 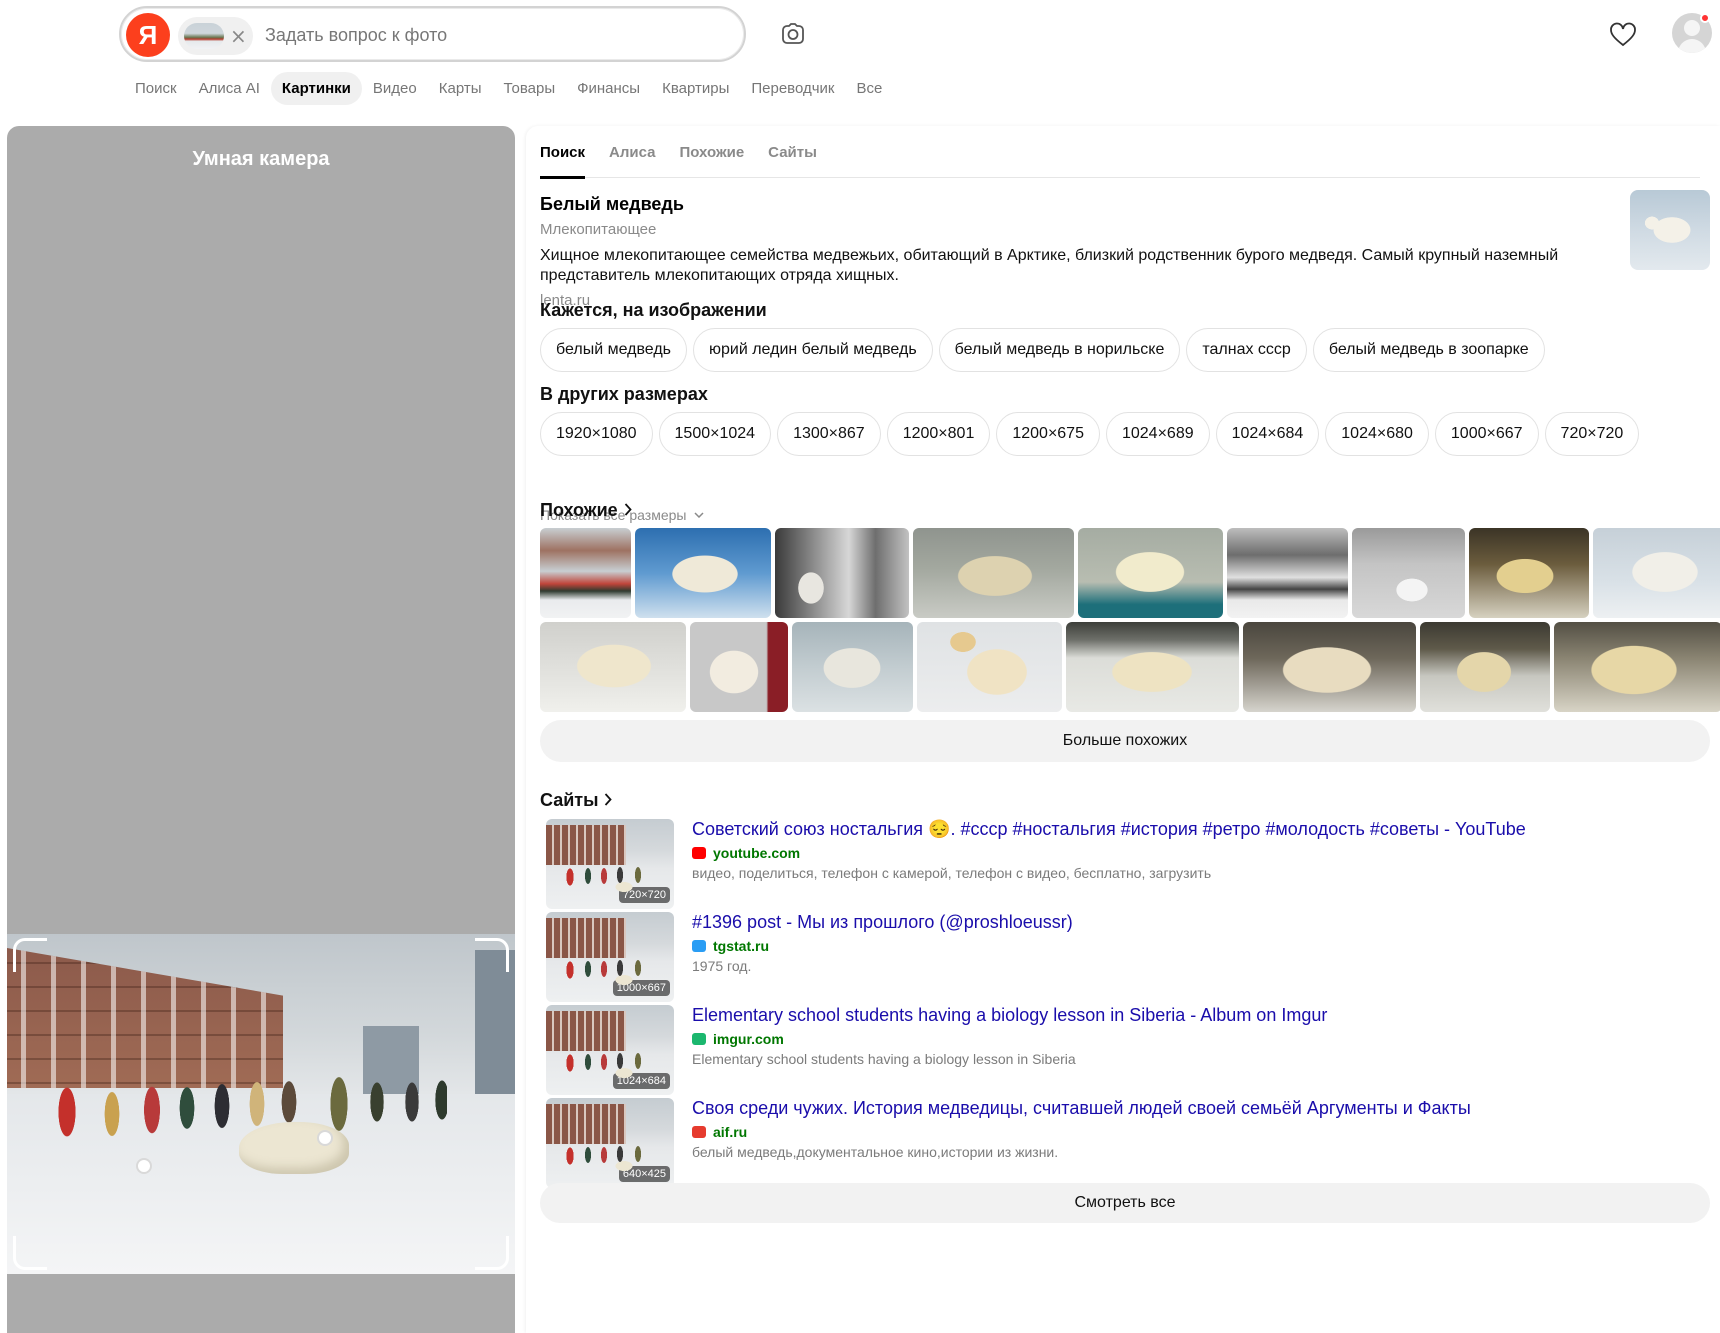 I want to click on site-result-thumbnail: 1024×684, so click(x=610, y=1050).